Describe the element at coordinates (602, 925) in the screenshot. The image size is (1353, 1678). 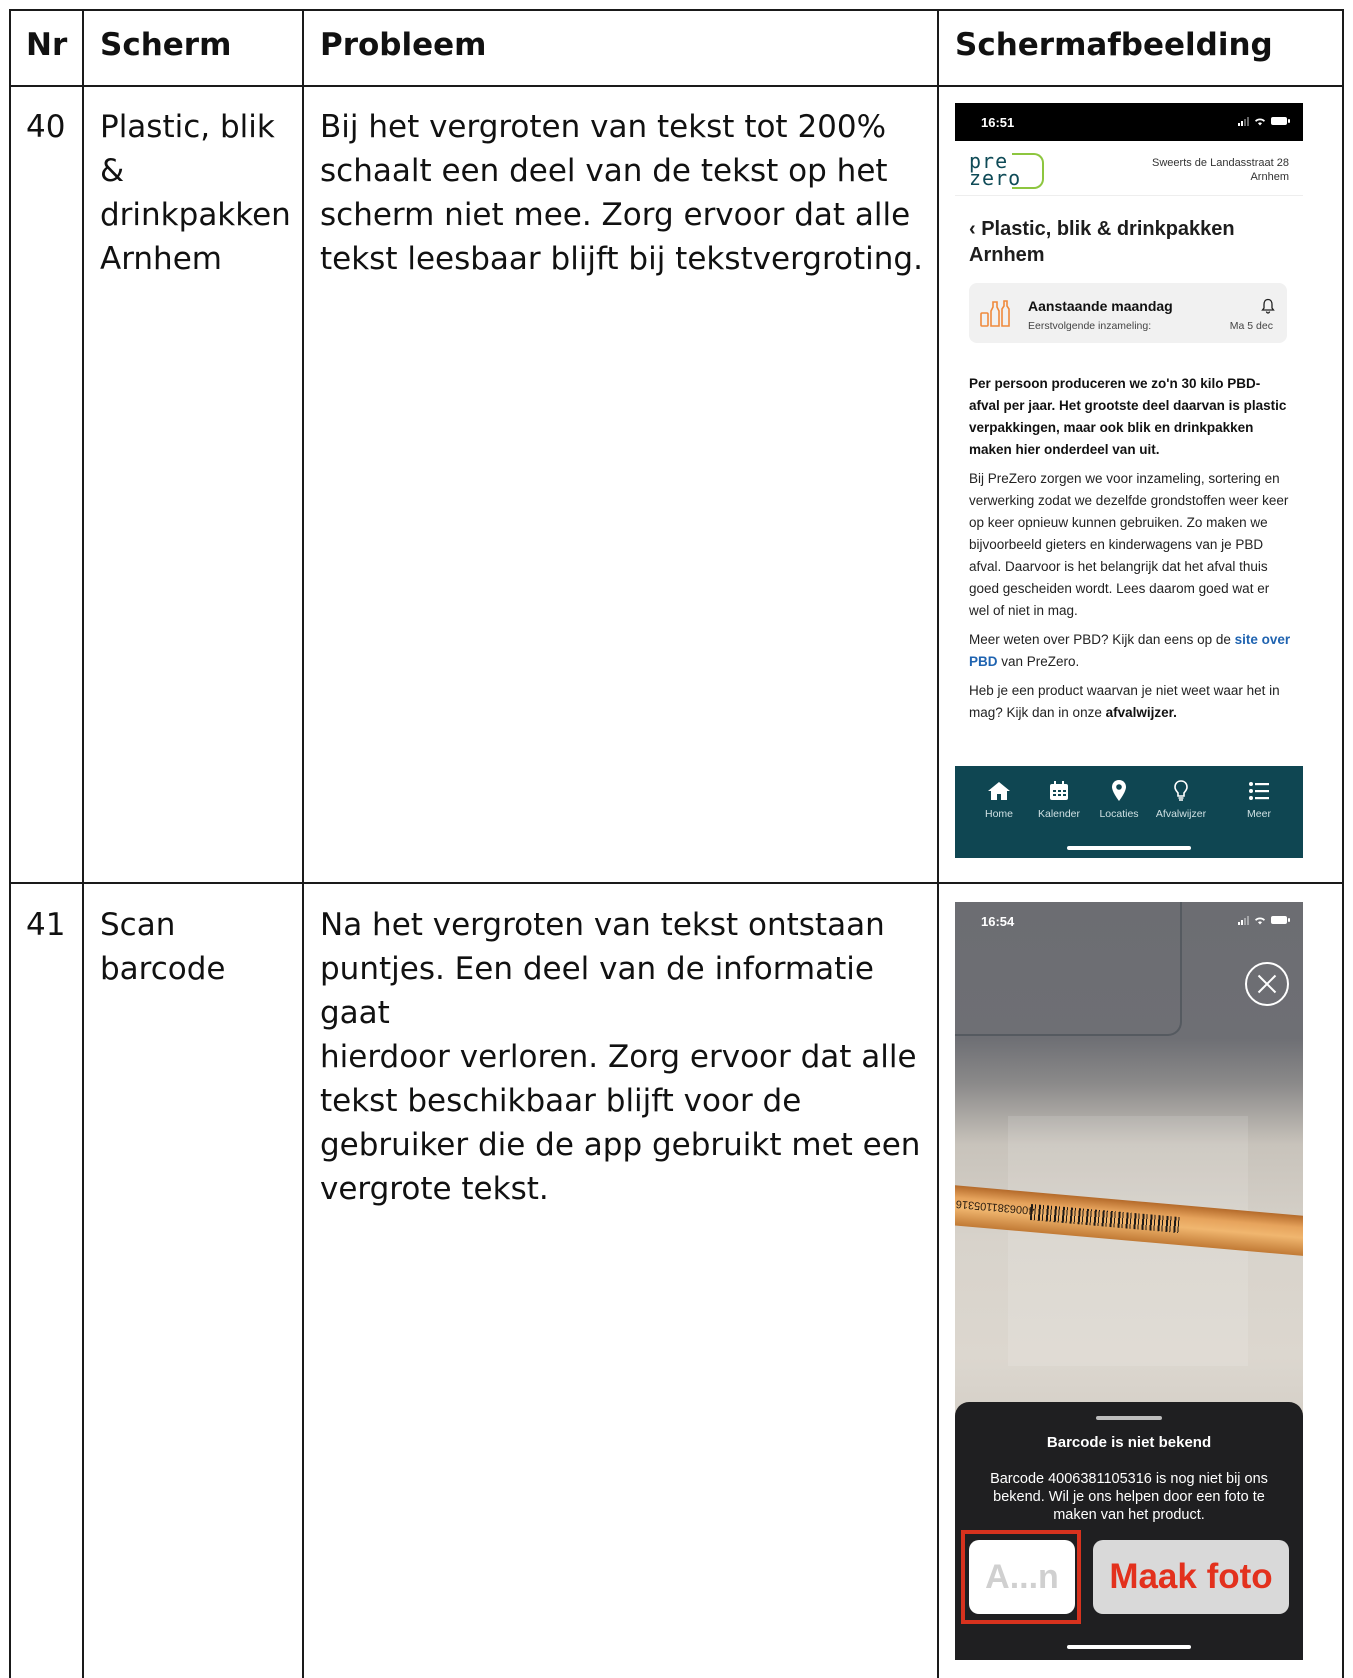
I see `text-line: Na het vergroten van tekst ontstaan` at that location.